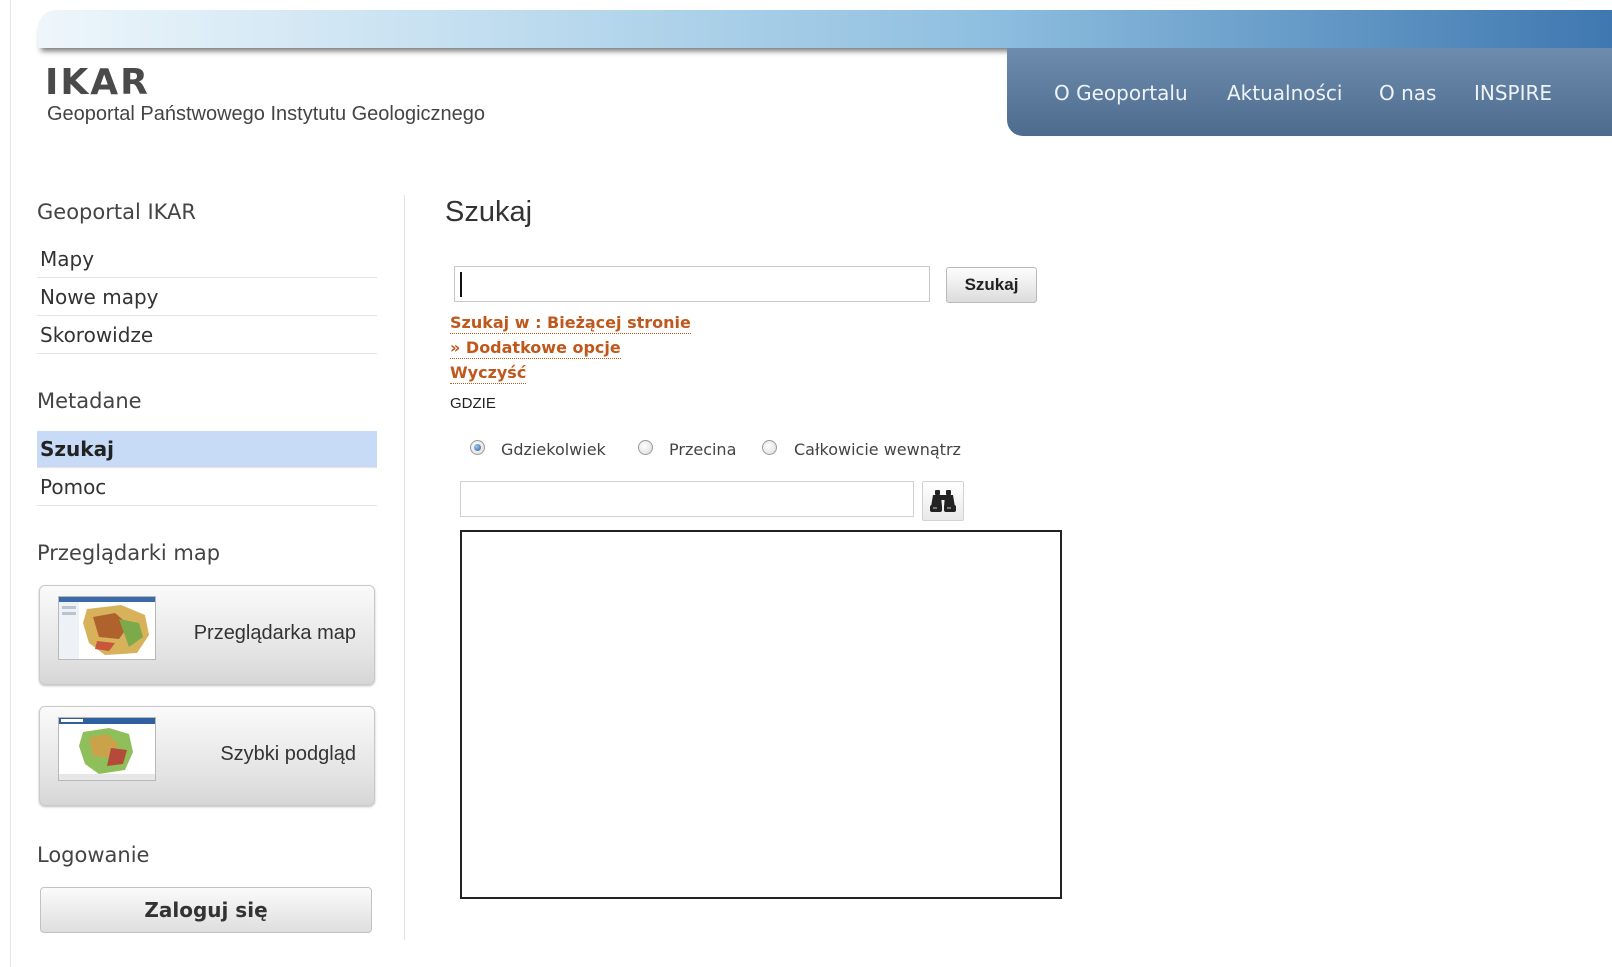 This screenshot has width=1612, height=967. Describe the element at coordinates (1407, 93) in the screenshot. I see `nav-o-nas: O nas` at that location.